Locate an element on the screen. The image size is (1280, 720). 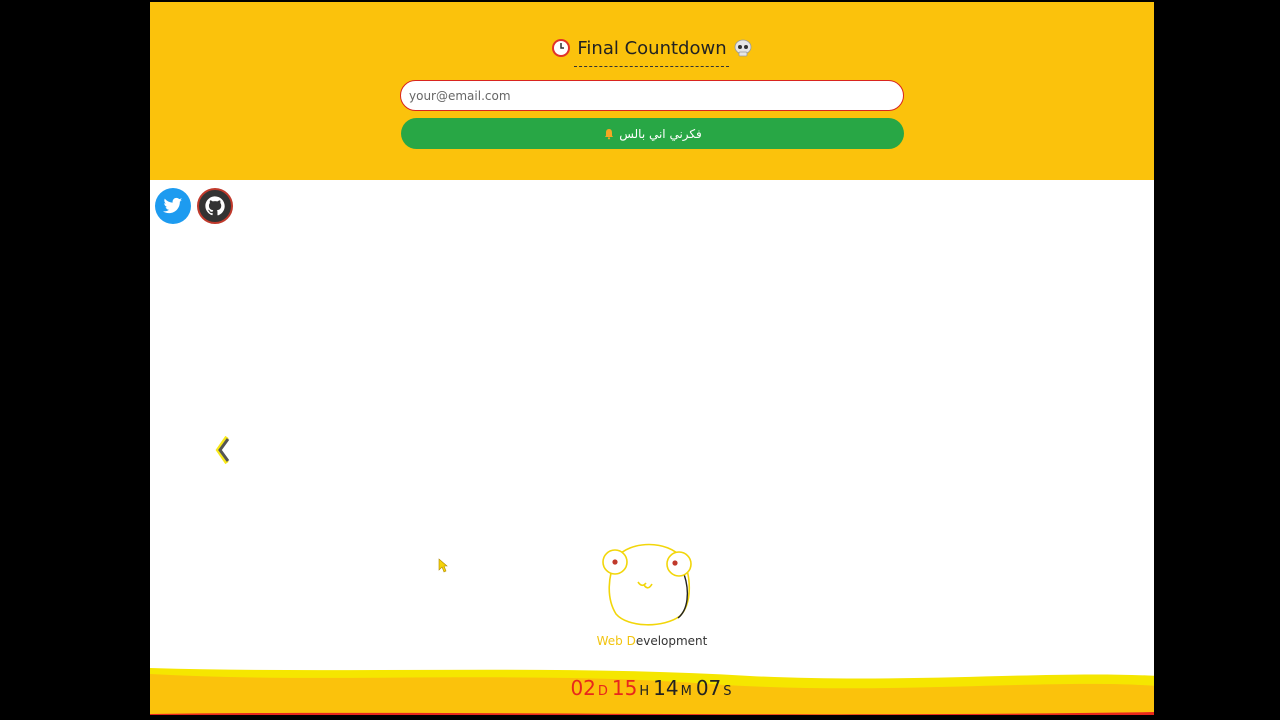
page-title: Final Countdown is located at coordinates (652, 48).